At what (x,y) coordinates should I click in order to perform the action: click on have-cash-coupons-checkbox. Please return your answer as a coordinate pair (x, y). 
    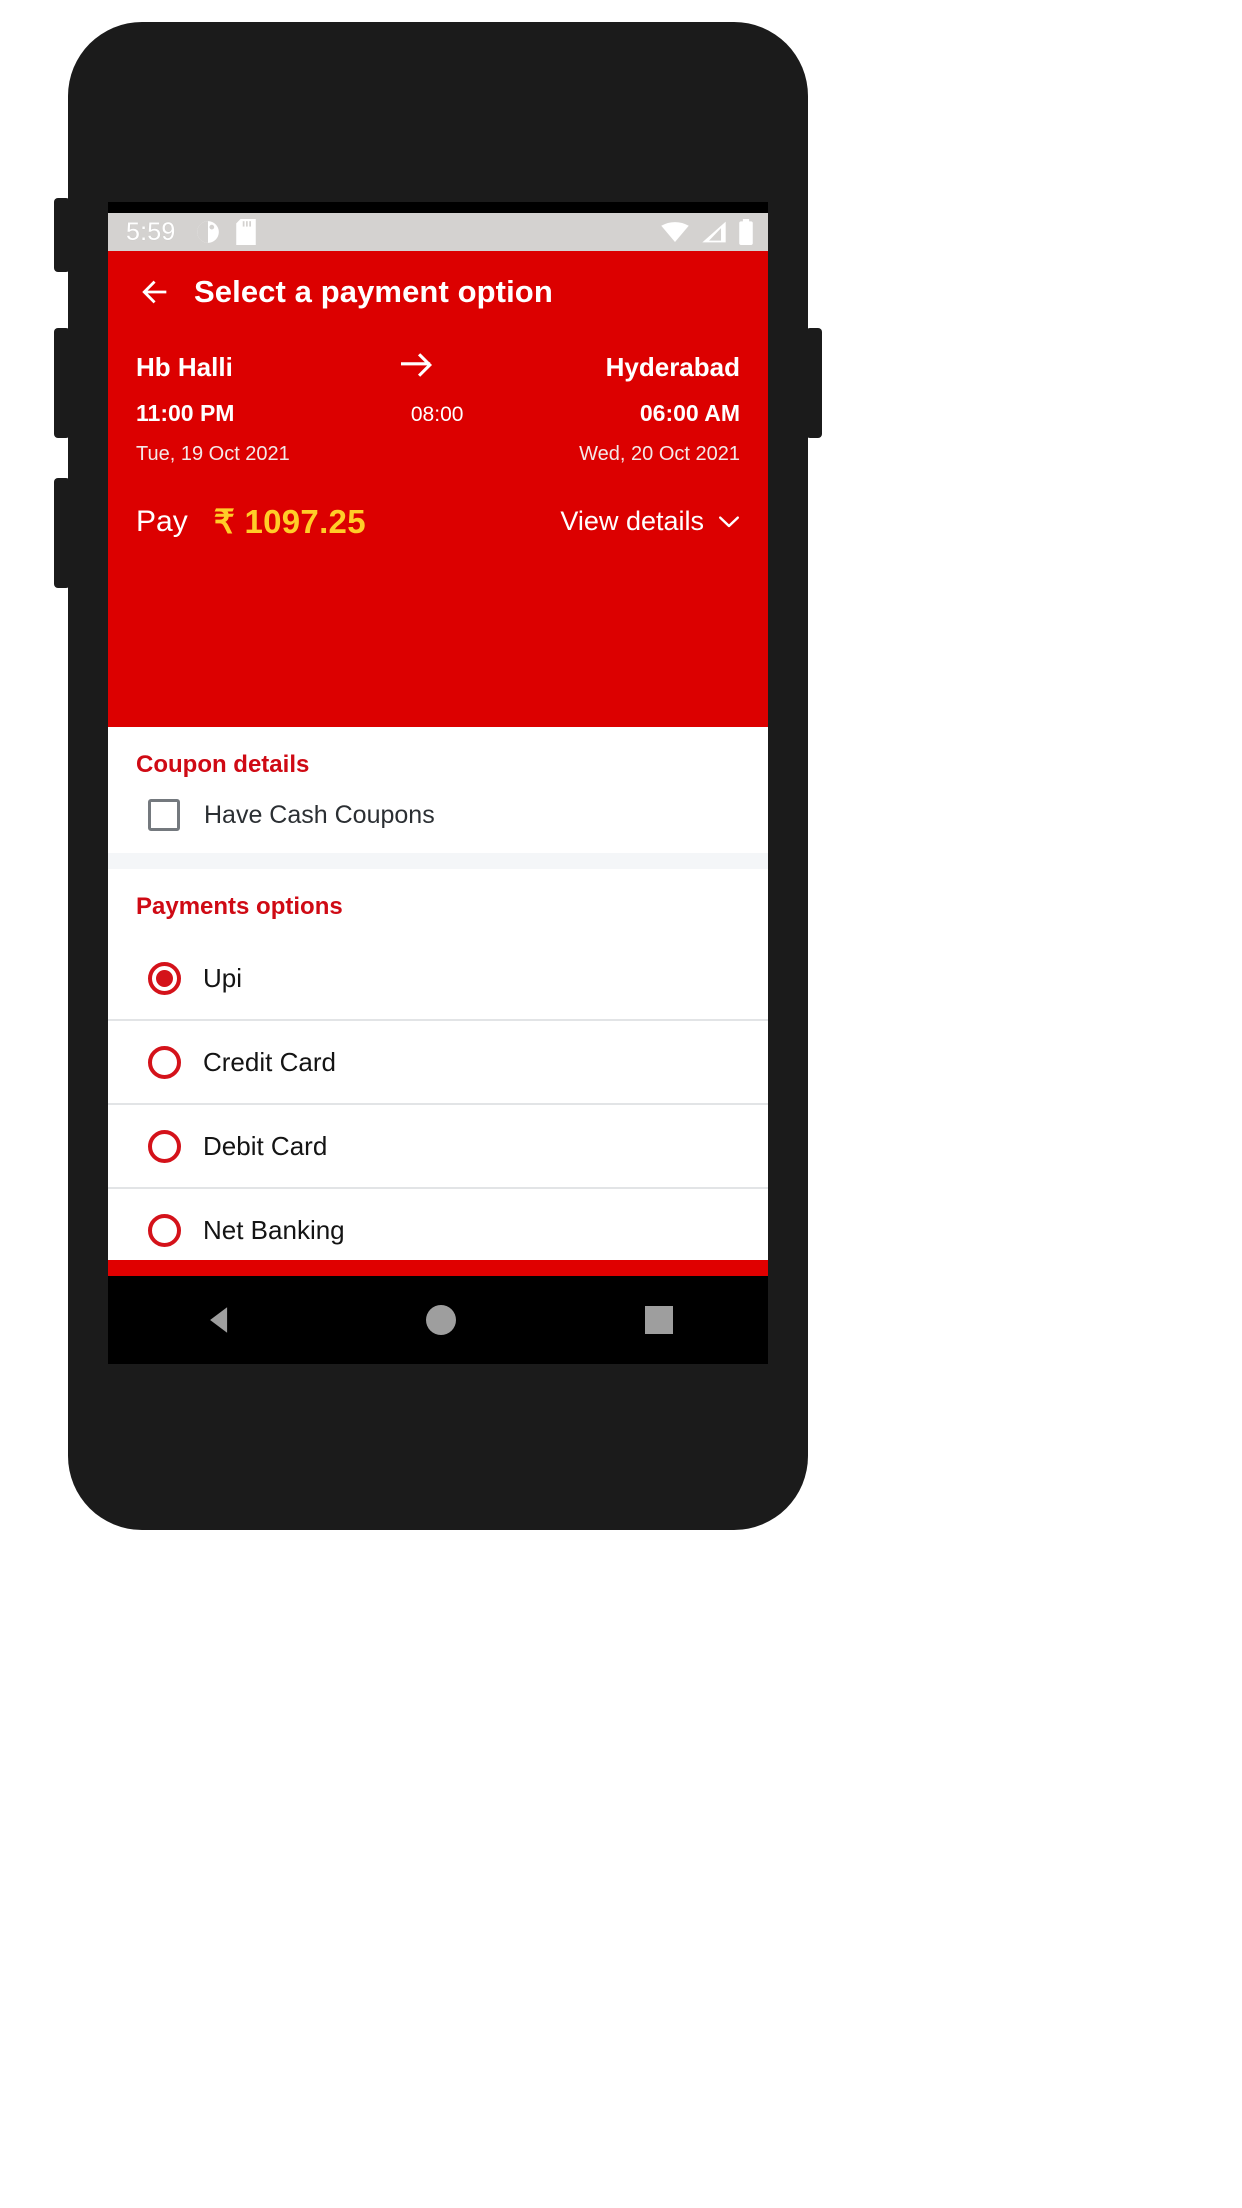
    Looking at the image, I should click on (164, 815).